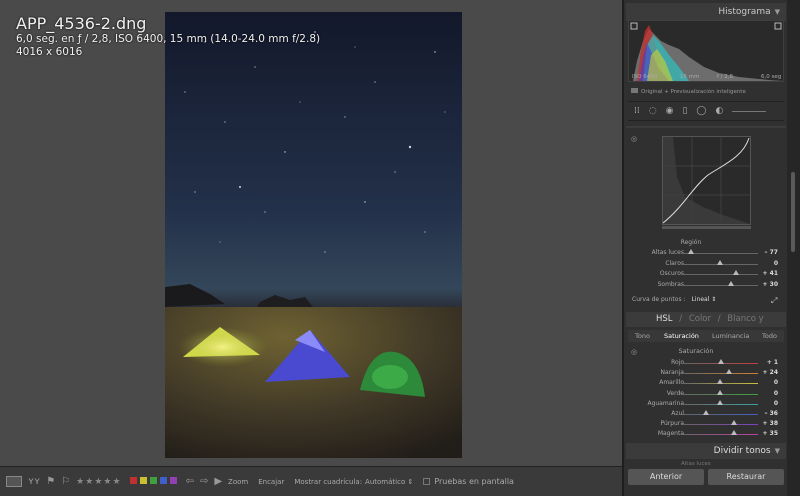 This screenshot has height=496, width=800. What do you see at coordinates (672, 373) in the screenshot?
I see `saturation-slider-label: Naranja` at bounding box center [672, 373].